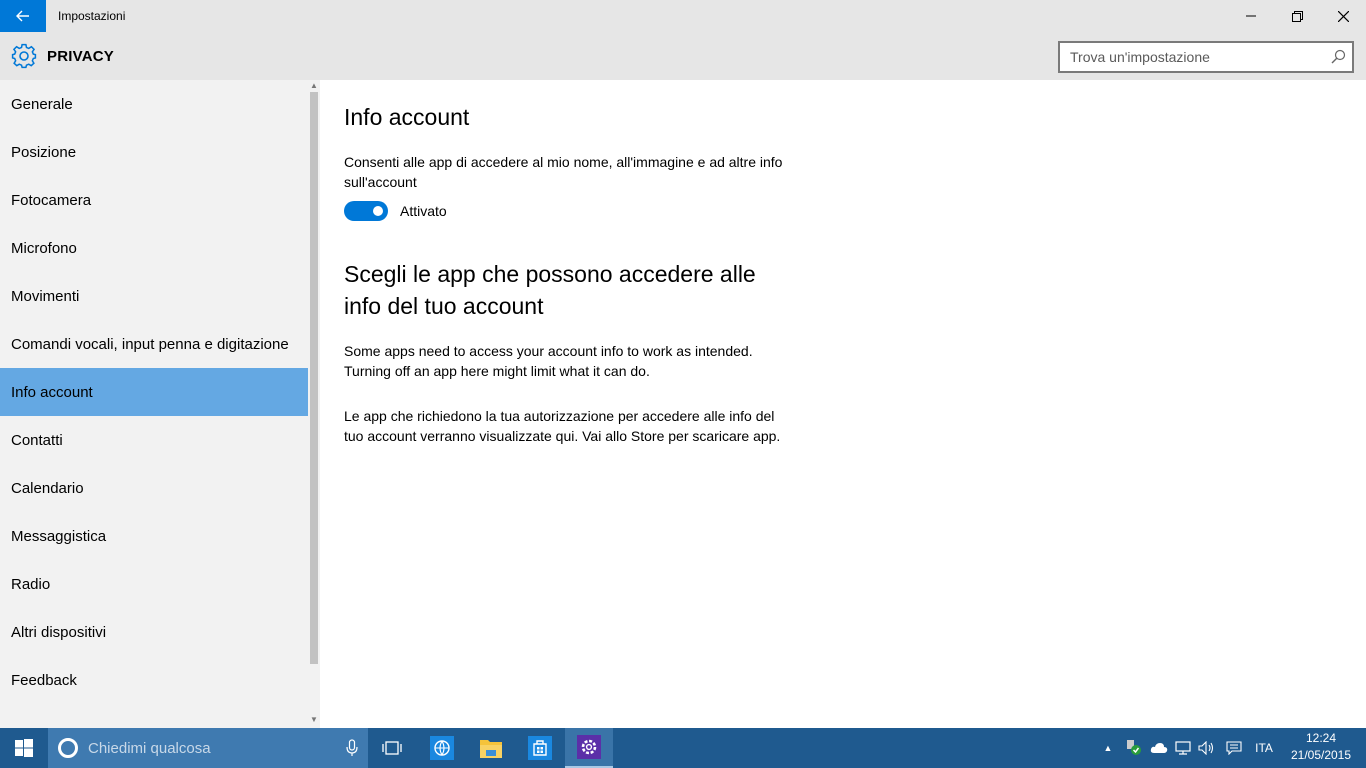 This screenshot has height=768, width=1366. What do you see at coordinates (47, 488) in the screenshot?
I see `sidebar-item-label: Calendario` at bounding box center [47, 488].